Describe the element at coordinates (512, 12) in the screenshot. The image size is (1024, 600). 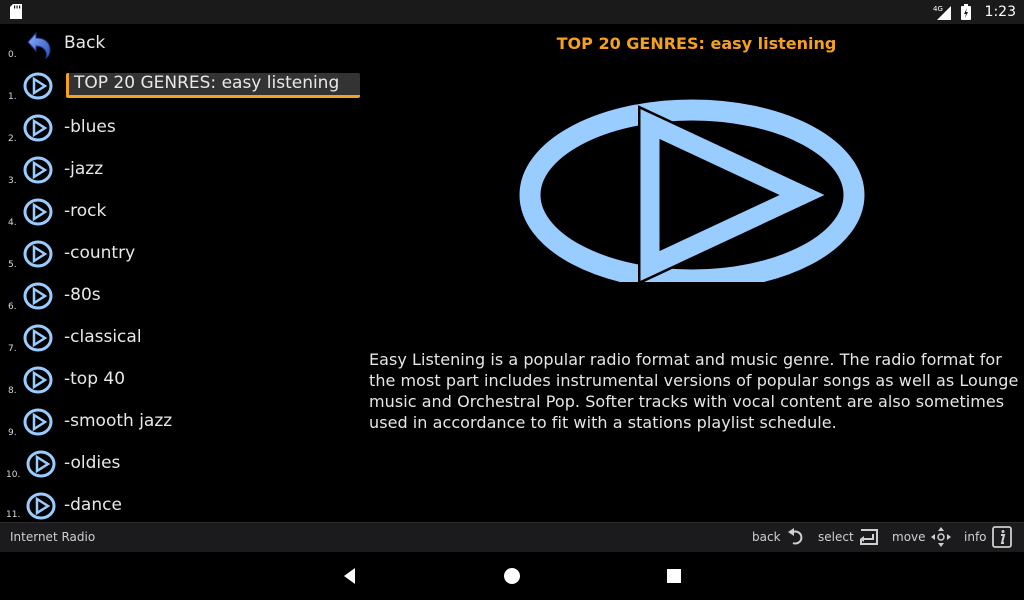
I see `status-bar: 4G 1:23` at that location.